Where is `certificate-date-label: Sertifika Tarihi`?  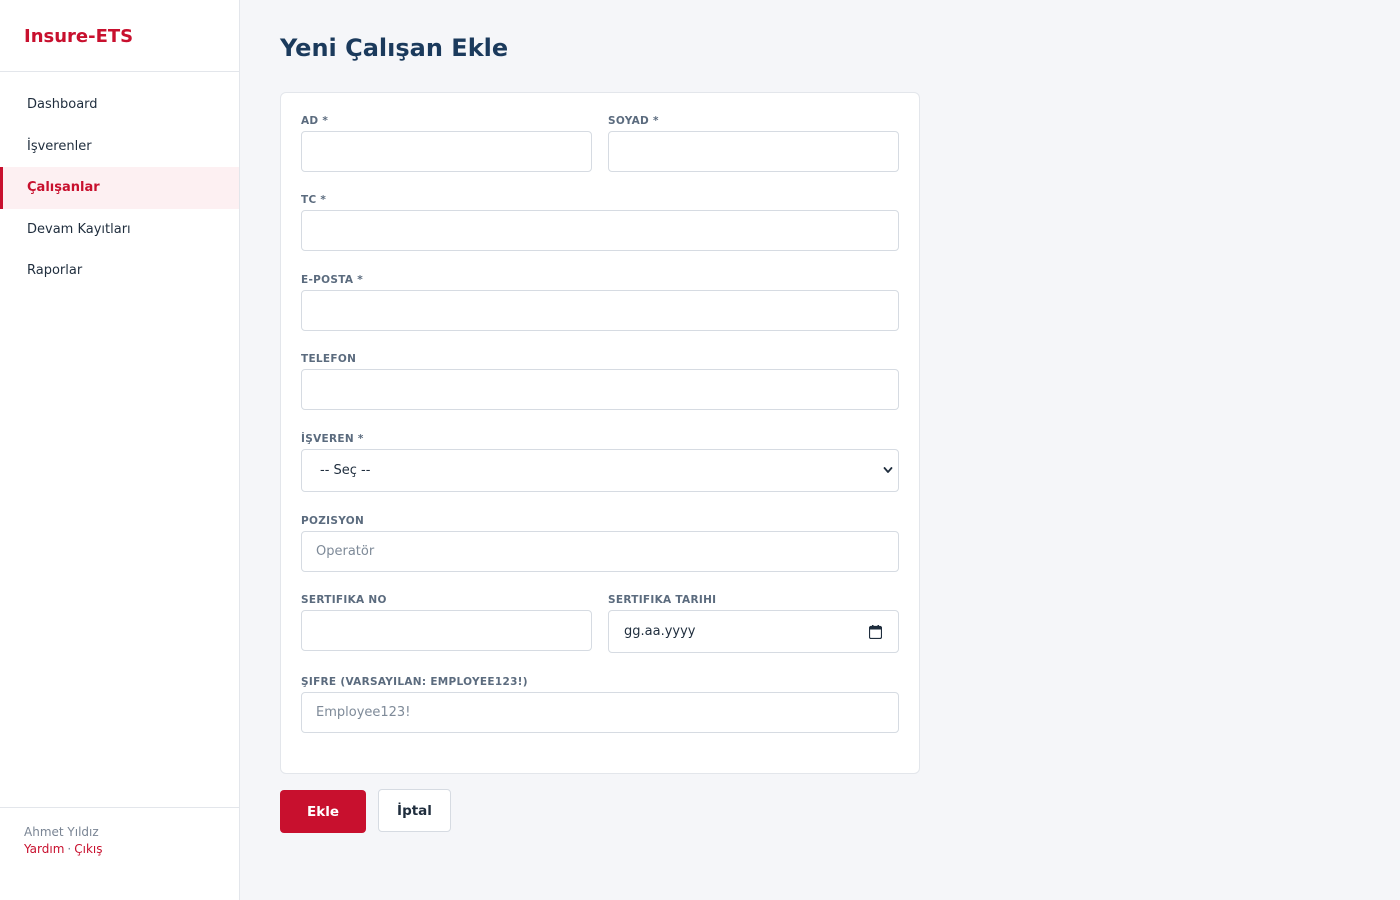 certificate-date-label: Sertifika Tarihi is located at coordinates (662, 600).